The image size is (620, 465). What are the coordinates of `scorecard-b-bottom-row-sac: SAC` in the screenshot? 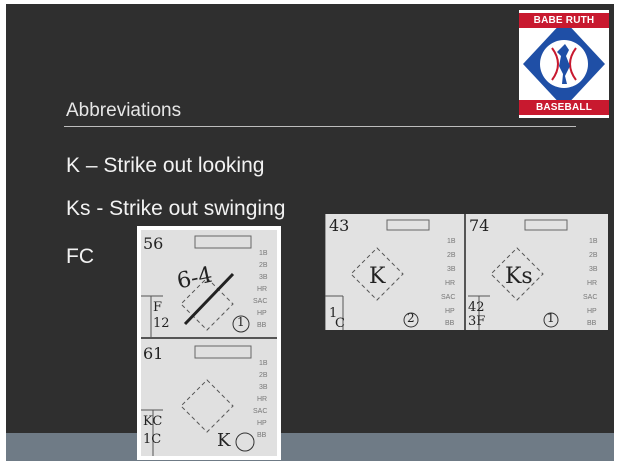 It's located at (260, 411).